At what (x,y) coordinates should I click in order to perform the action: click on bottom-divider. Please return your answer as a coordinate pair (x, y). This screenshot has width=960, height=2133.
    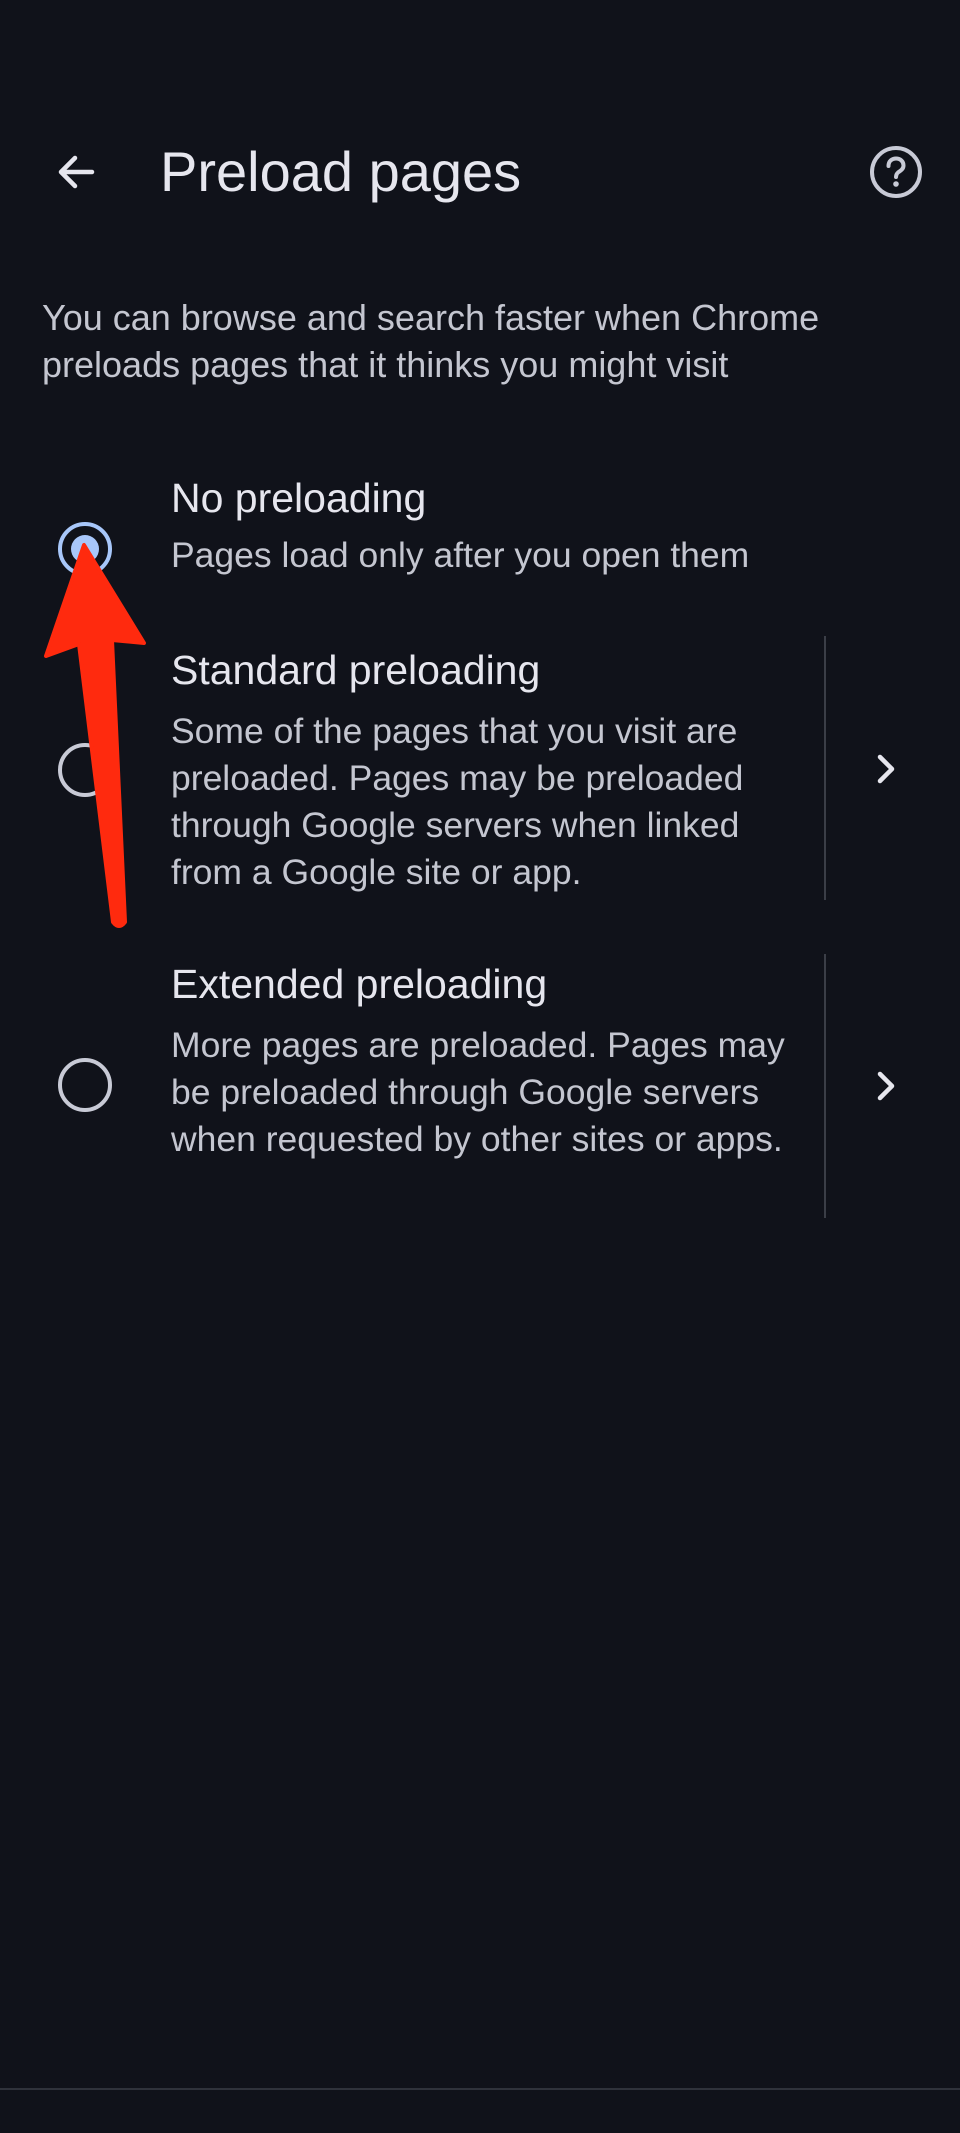
    Looking at the image, I should click on (480, 2089).